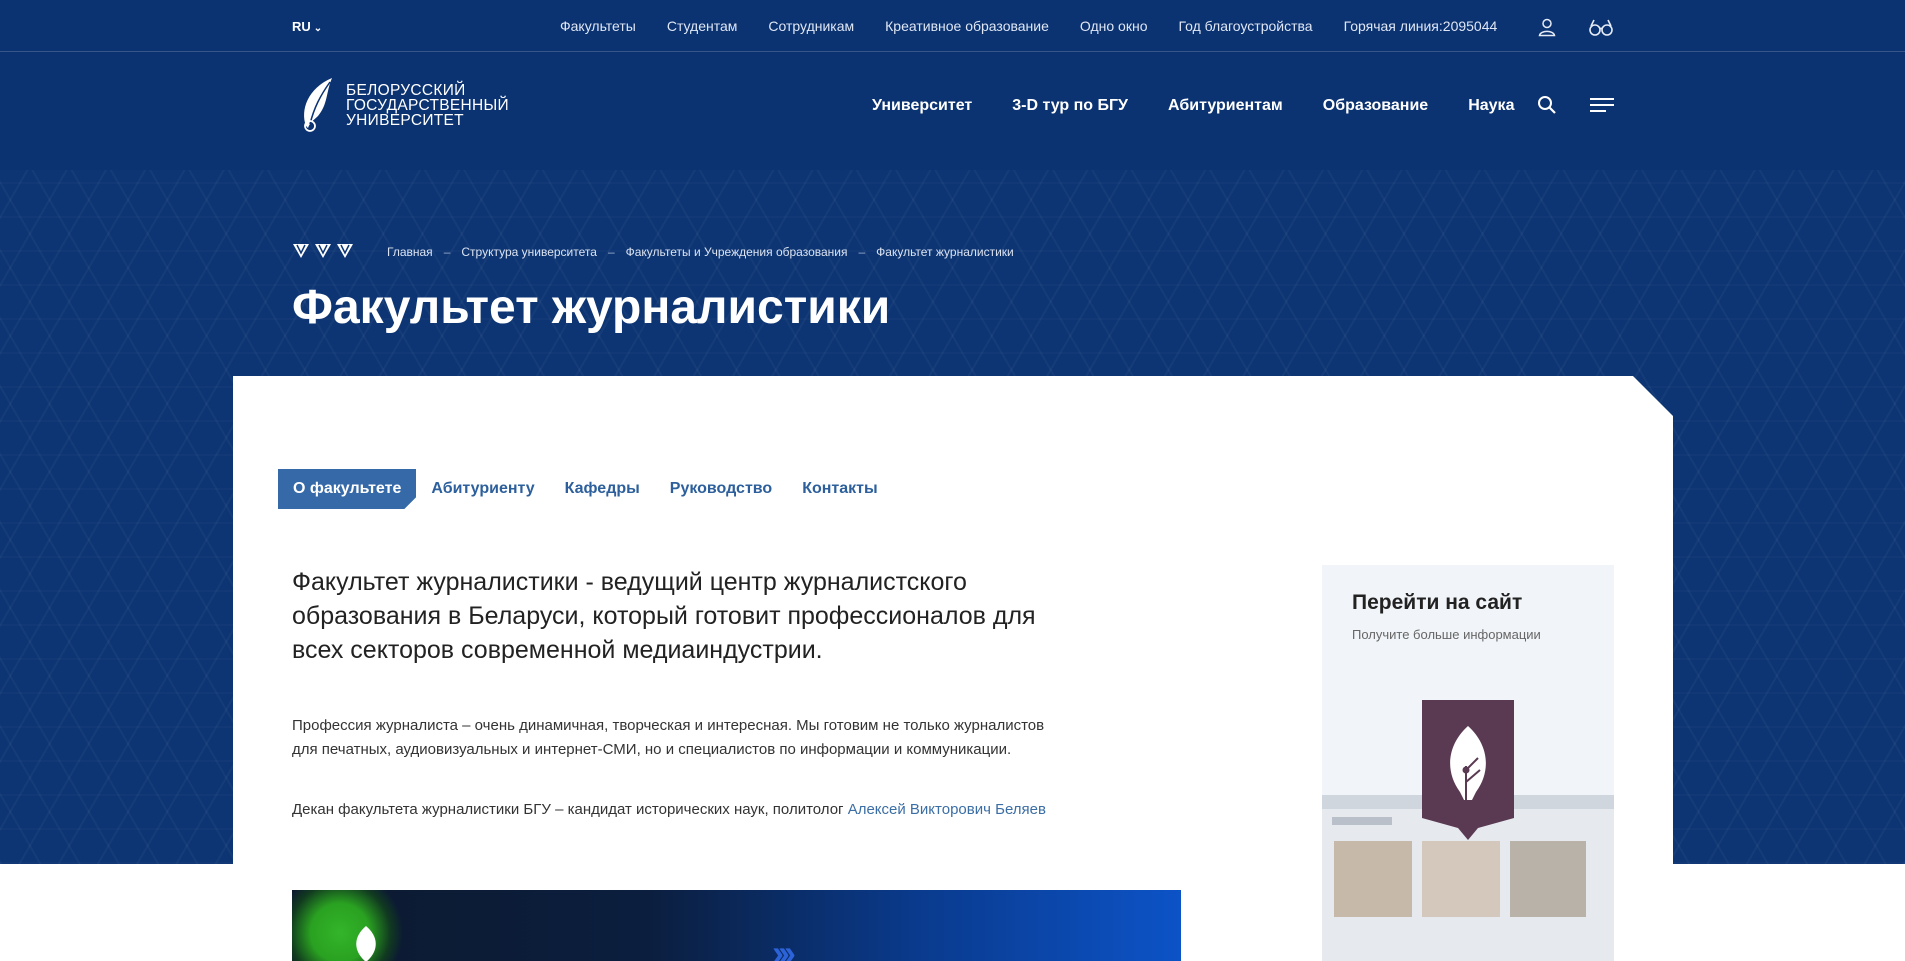  What do you see at coordinates (347, 489) in the screenshot?
I see `tab-about: О факультете` at bounding box center [347, 489].